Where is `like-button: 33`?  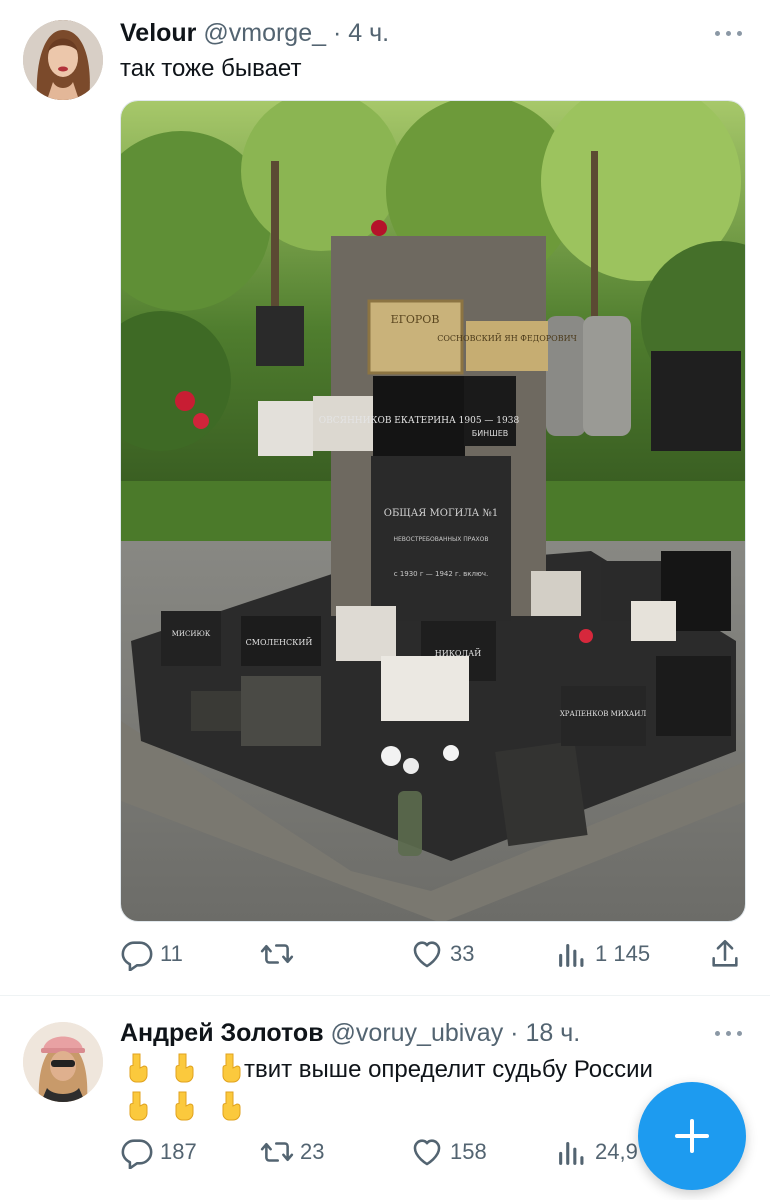 like-button: 33 is located at coordinates (442, 954).